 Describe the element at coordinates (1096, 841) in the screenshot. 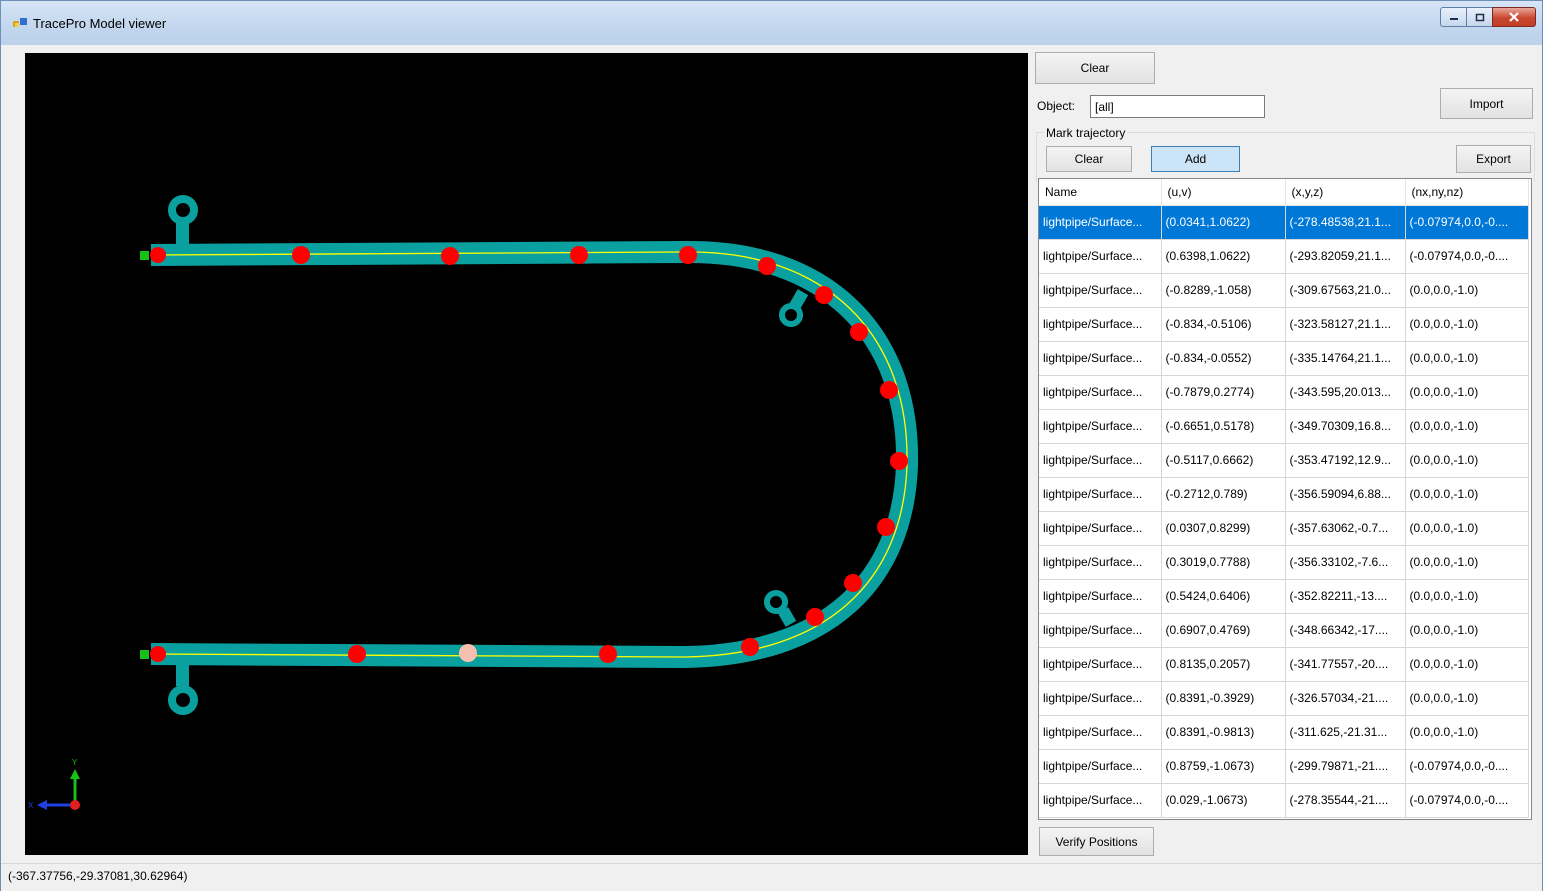

I see `verify-positions-button: Verify Positions` at that location.